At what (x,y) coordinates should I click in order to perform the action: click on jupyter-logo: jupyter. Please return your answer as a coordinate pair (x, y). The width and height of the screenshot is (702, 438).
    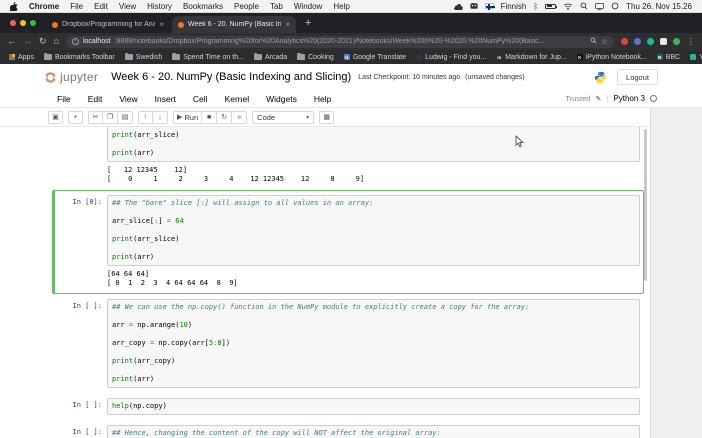
    Looking at the image, I should click on (71, 77).